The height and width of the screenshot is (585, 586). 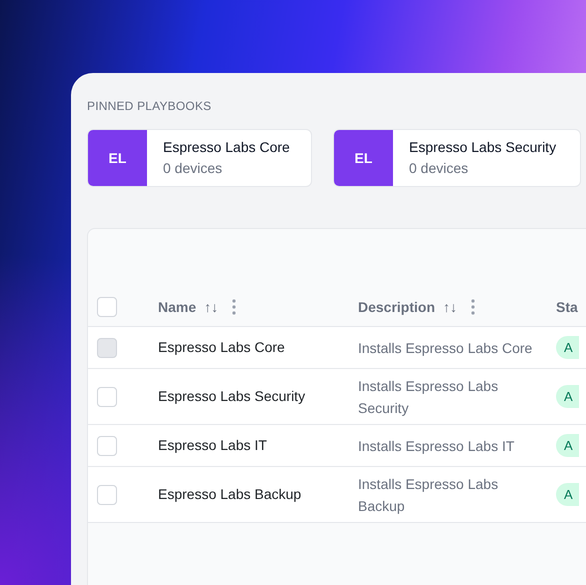 I want to click on row-description: Installs Espresso Labs Security, so click(x=429, y=397).